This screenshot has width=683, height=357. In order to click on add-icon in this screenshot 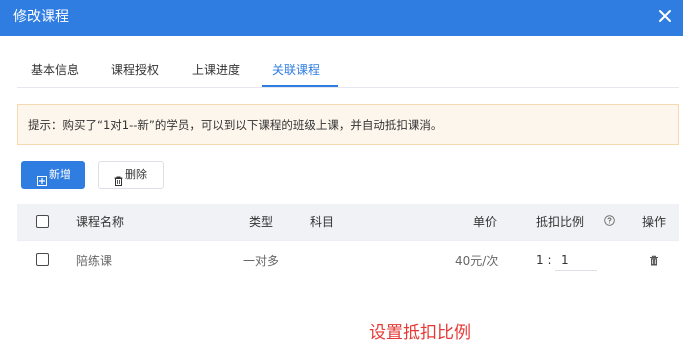, I will do `click(42, 183)`.